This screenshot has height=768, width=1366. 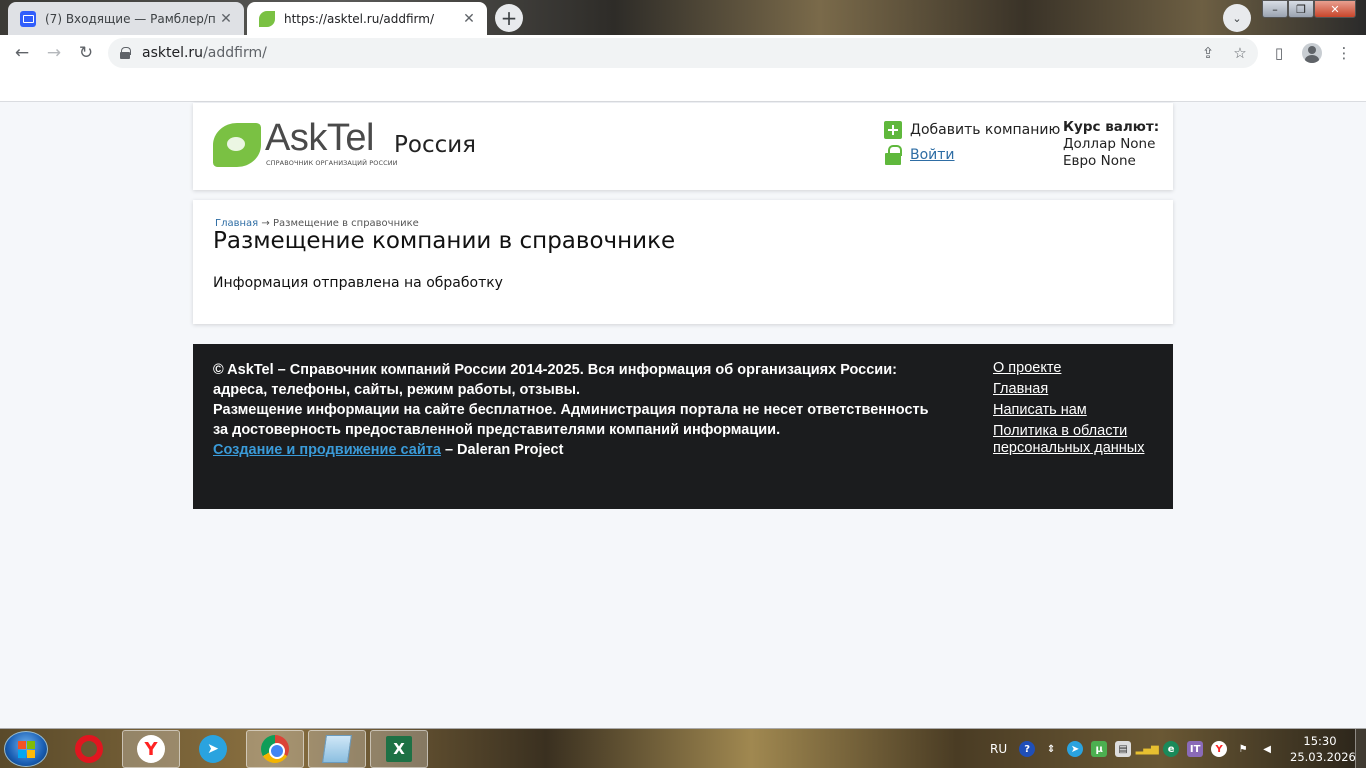 I want to click on browser-toolbar: ← → ↻ asktel.ru/addfirm/ ⇪ ☆ ▯ ⋮, so click(x=683, y=53).